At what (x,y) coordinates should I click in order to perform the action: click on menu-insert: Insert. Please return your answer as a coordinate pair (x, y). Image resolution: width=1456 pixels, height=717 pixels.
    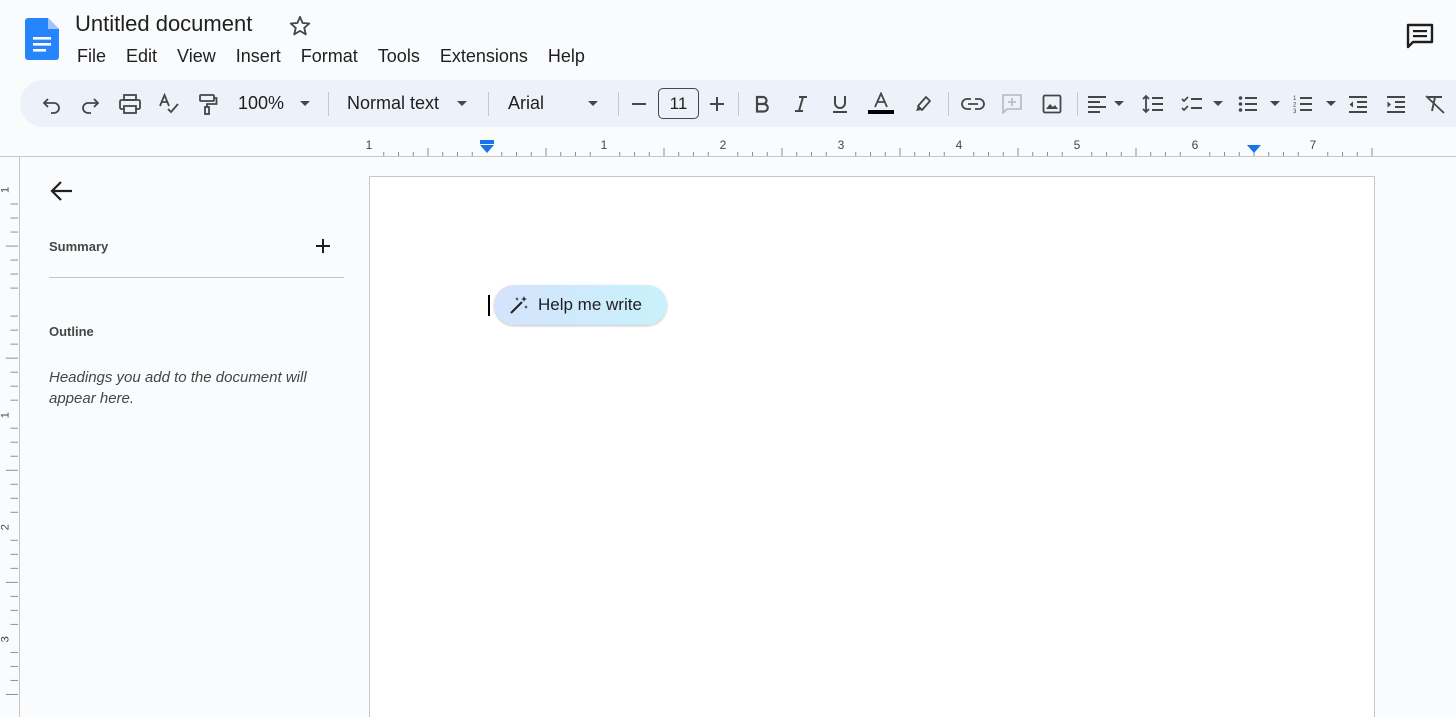
    Looking at the image, I should click on (258, 56).